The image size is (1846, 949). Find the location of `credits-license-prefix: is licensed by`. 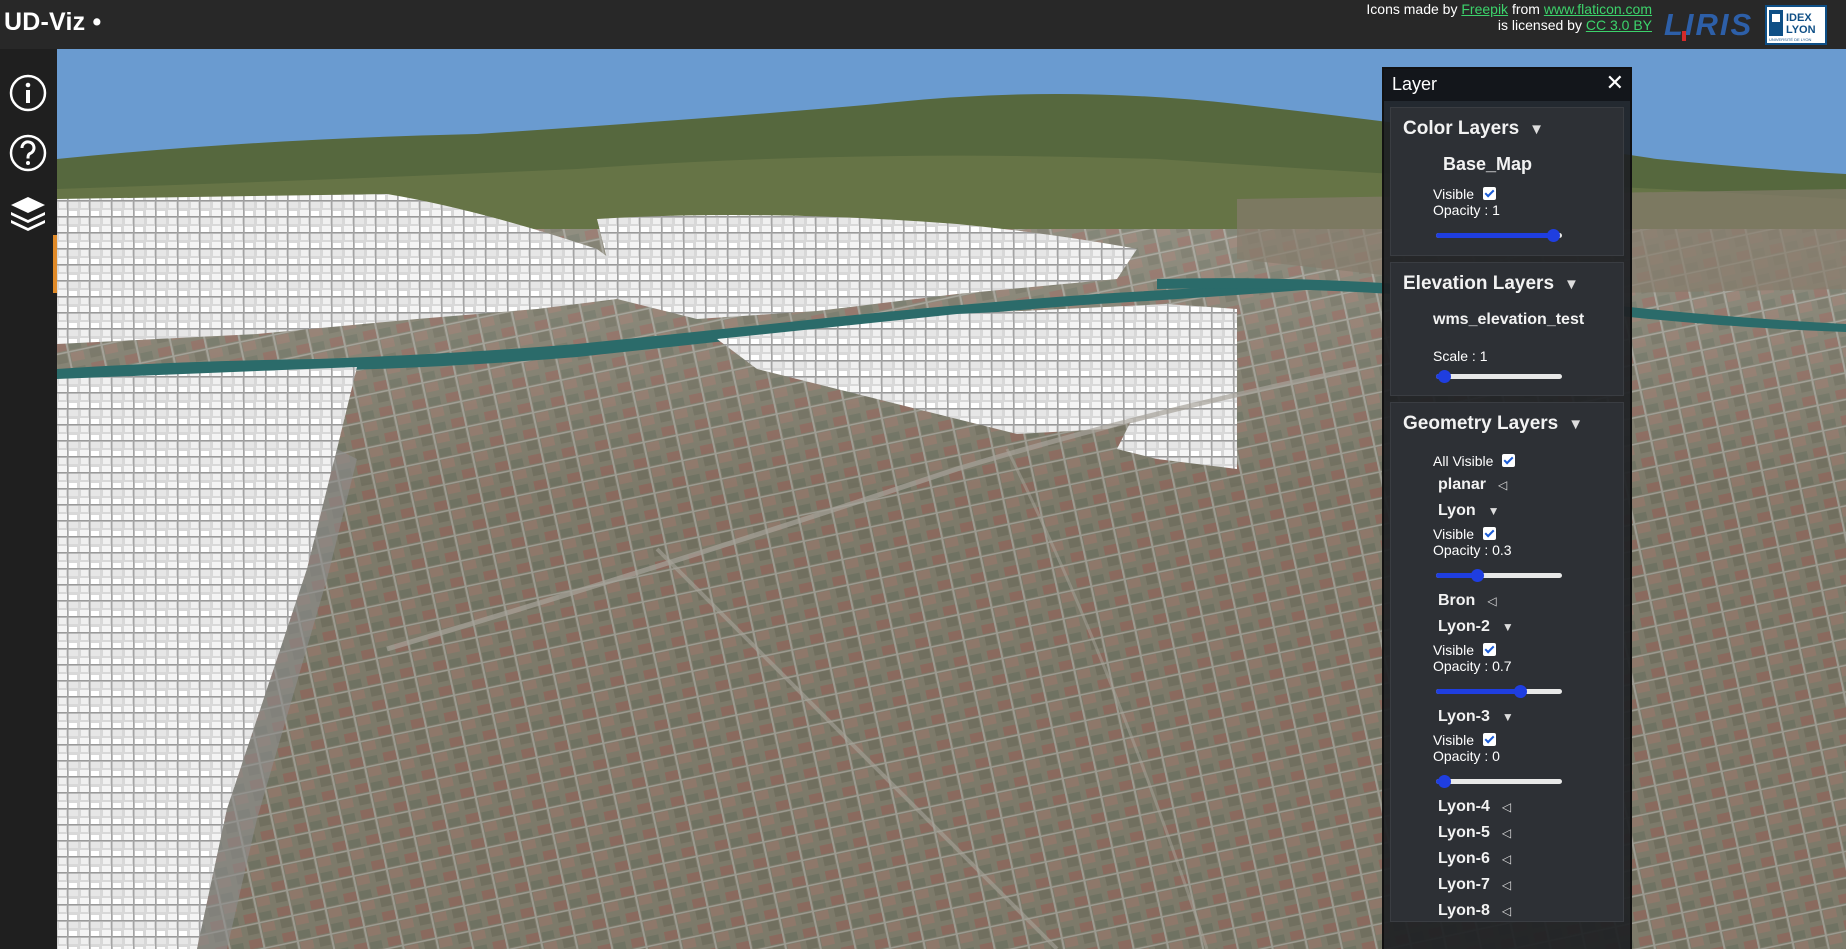

credits-license-prefix: is licensed by is located at coordinates (1539, 25).